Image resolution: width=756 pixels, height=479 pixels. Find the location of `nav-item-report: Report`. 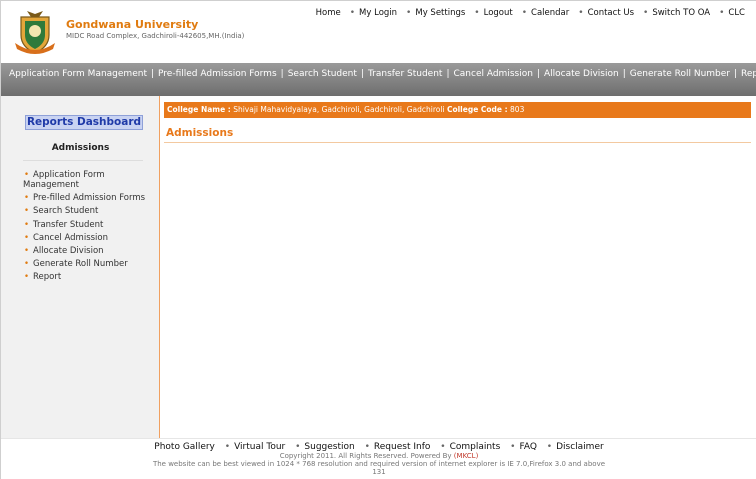

nav-item-report: Report is located at coordinates (748, 74).